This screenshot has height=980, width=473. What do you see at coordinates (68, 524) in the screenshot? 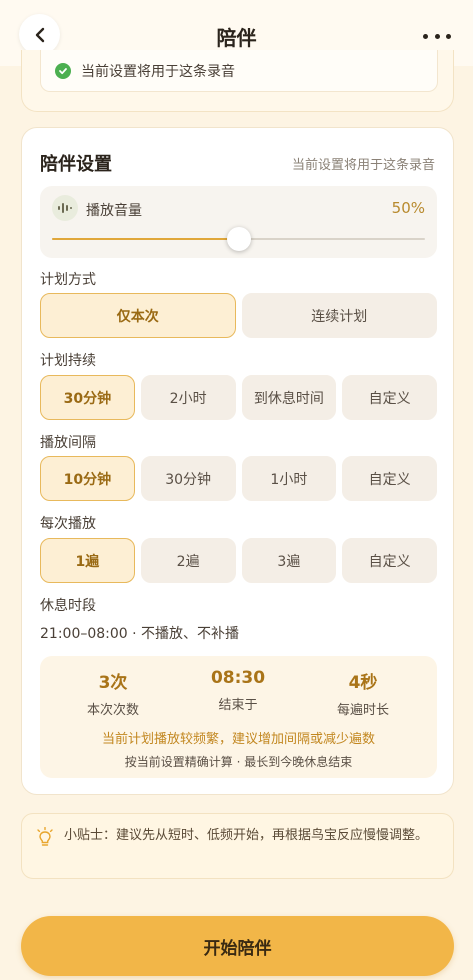
I see `repeat-label: 每次播放` at bounding box center [68, 524].